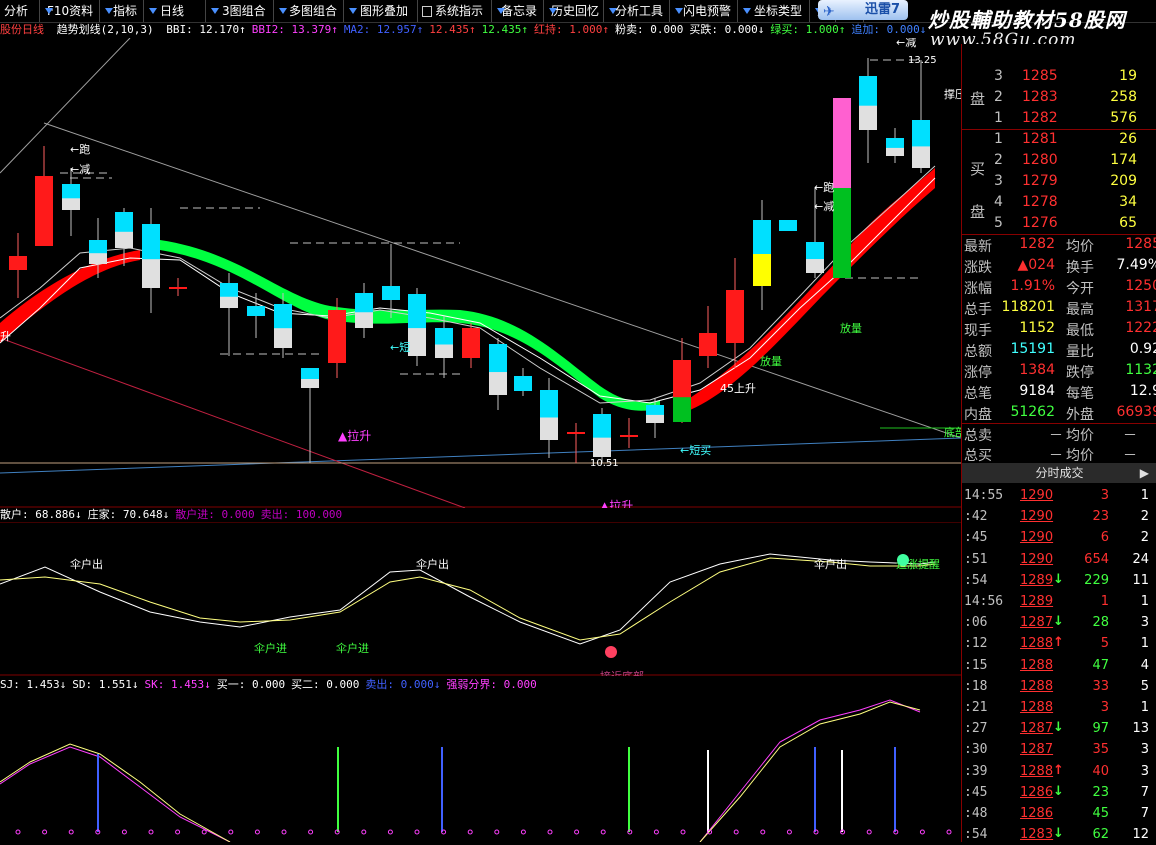  I want to click on toolbar-item-4: 3图组合, so click(240, 11).